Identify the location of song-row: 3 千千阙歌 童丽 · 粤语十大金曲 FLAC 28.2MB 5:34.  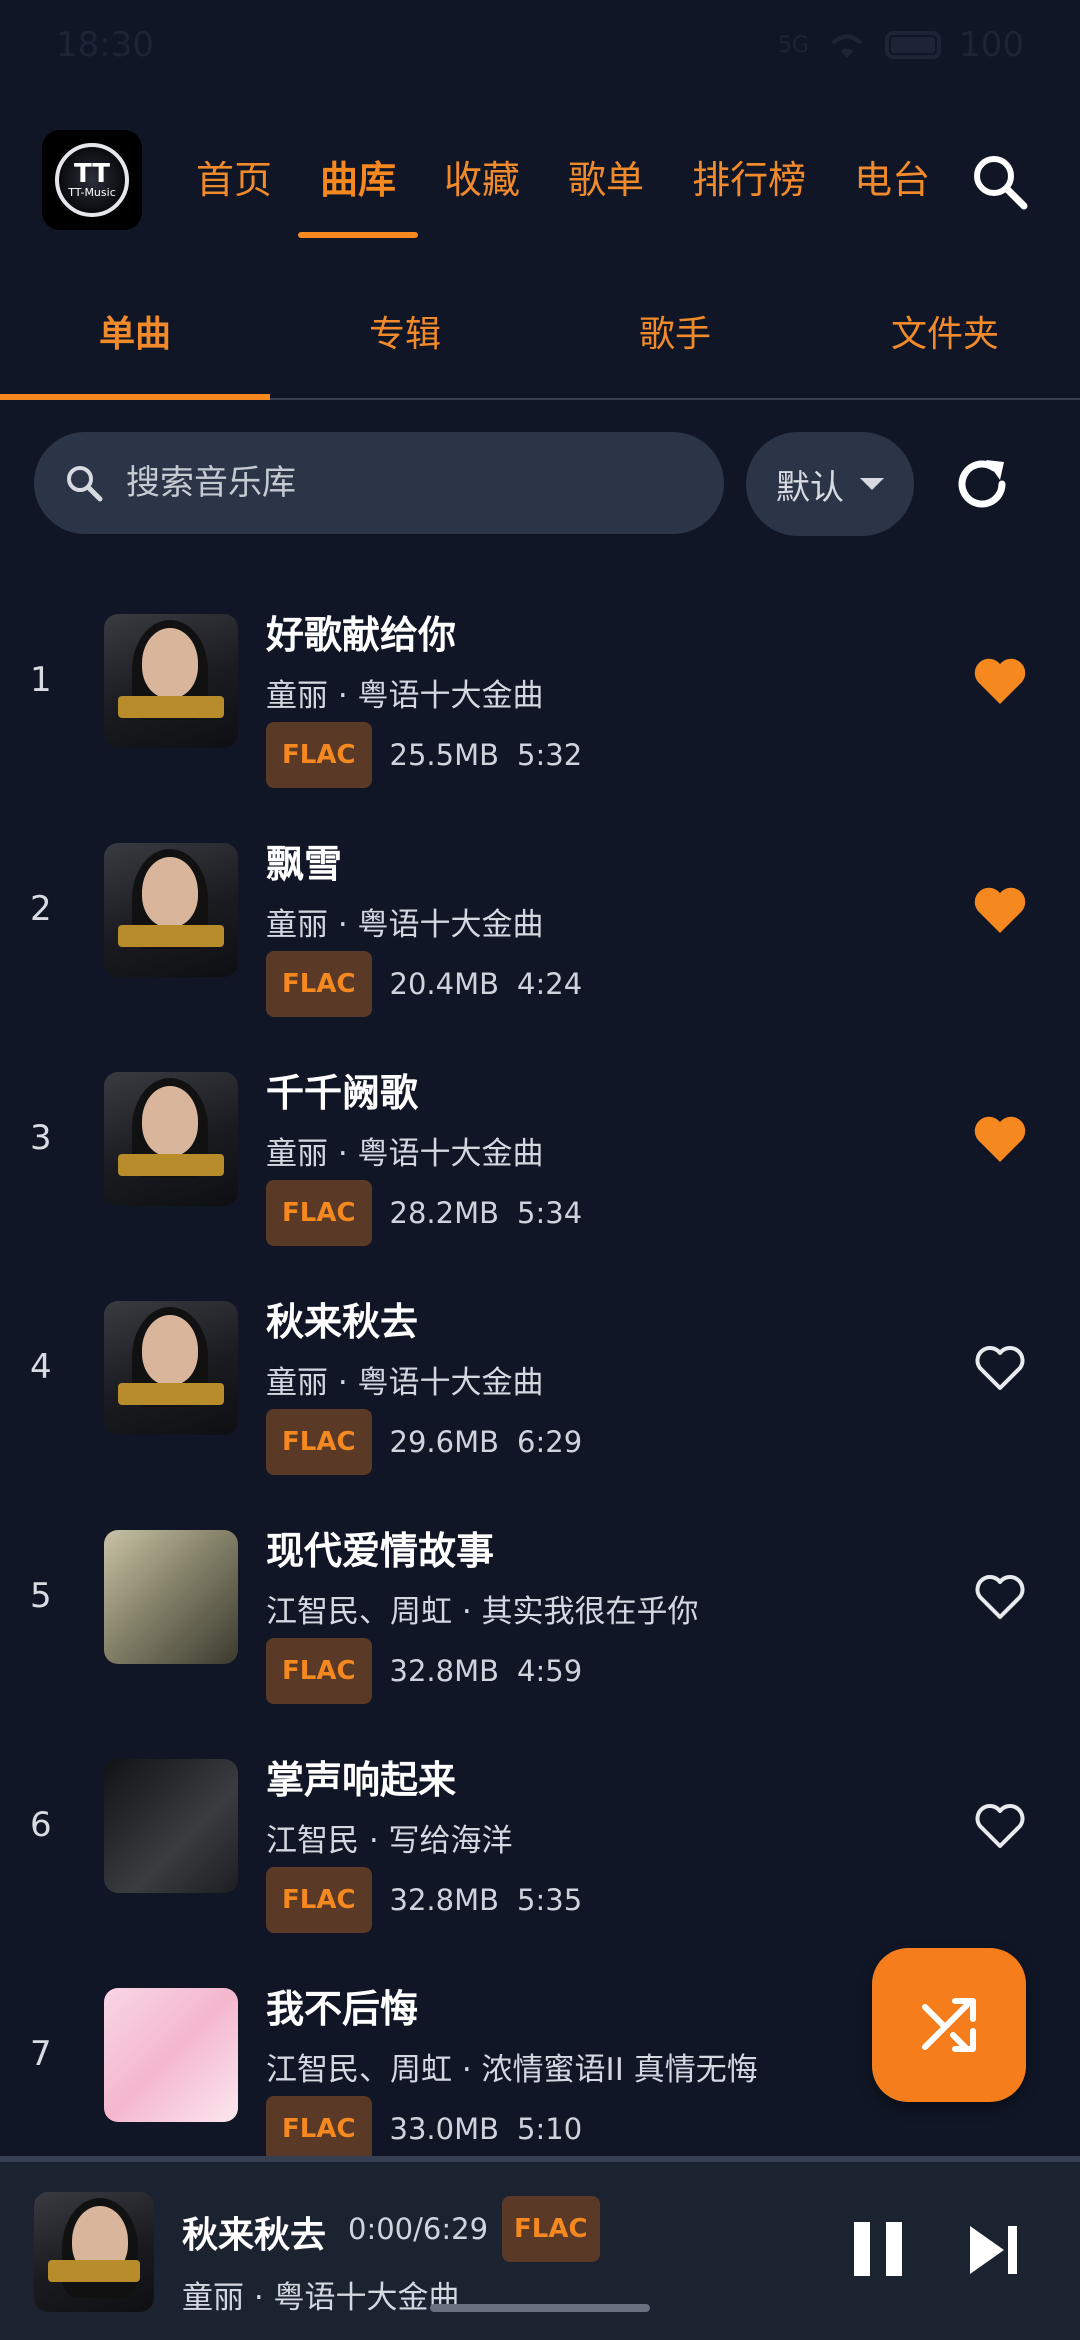
(540, 1152).